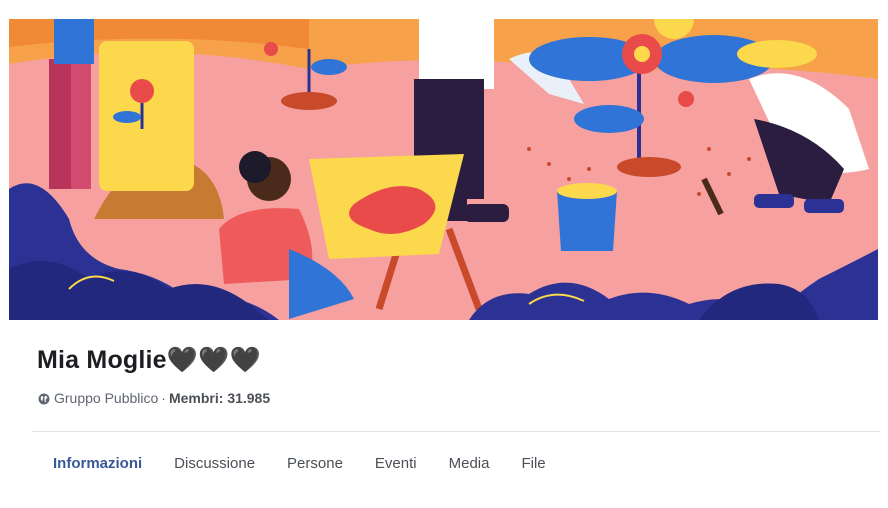 The image size is (888, 508). Describe the element at coordinates (396, 463) in the screenshot. I see `tab-eventi: Eventi` at that location.